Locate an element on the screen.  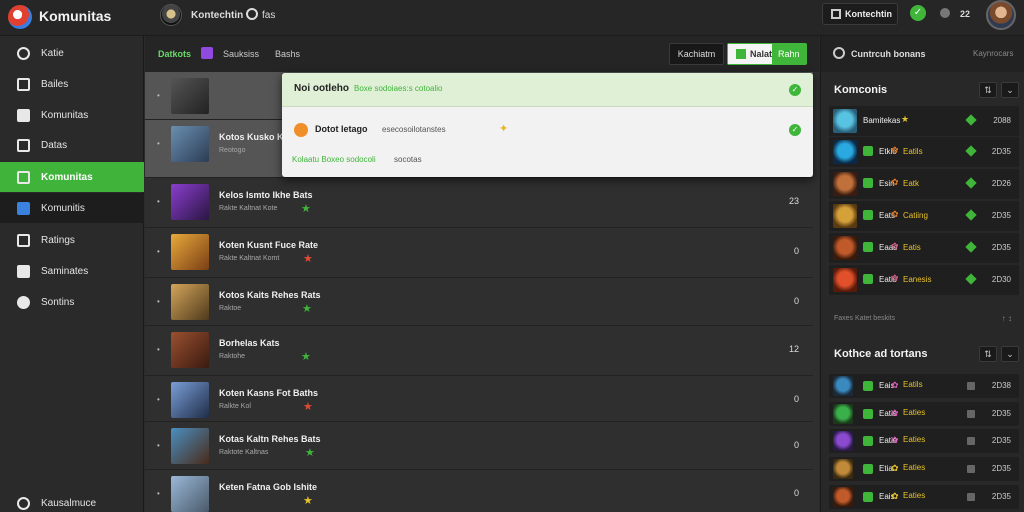
list-item: Eaas ✿ Eatis 2D35 is located at coordinates (924, 248).